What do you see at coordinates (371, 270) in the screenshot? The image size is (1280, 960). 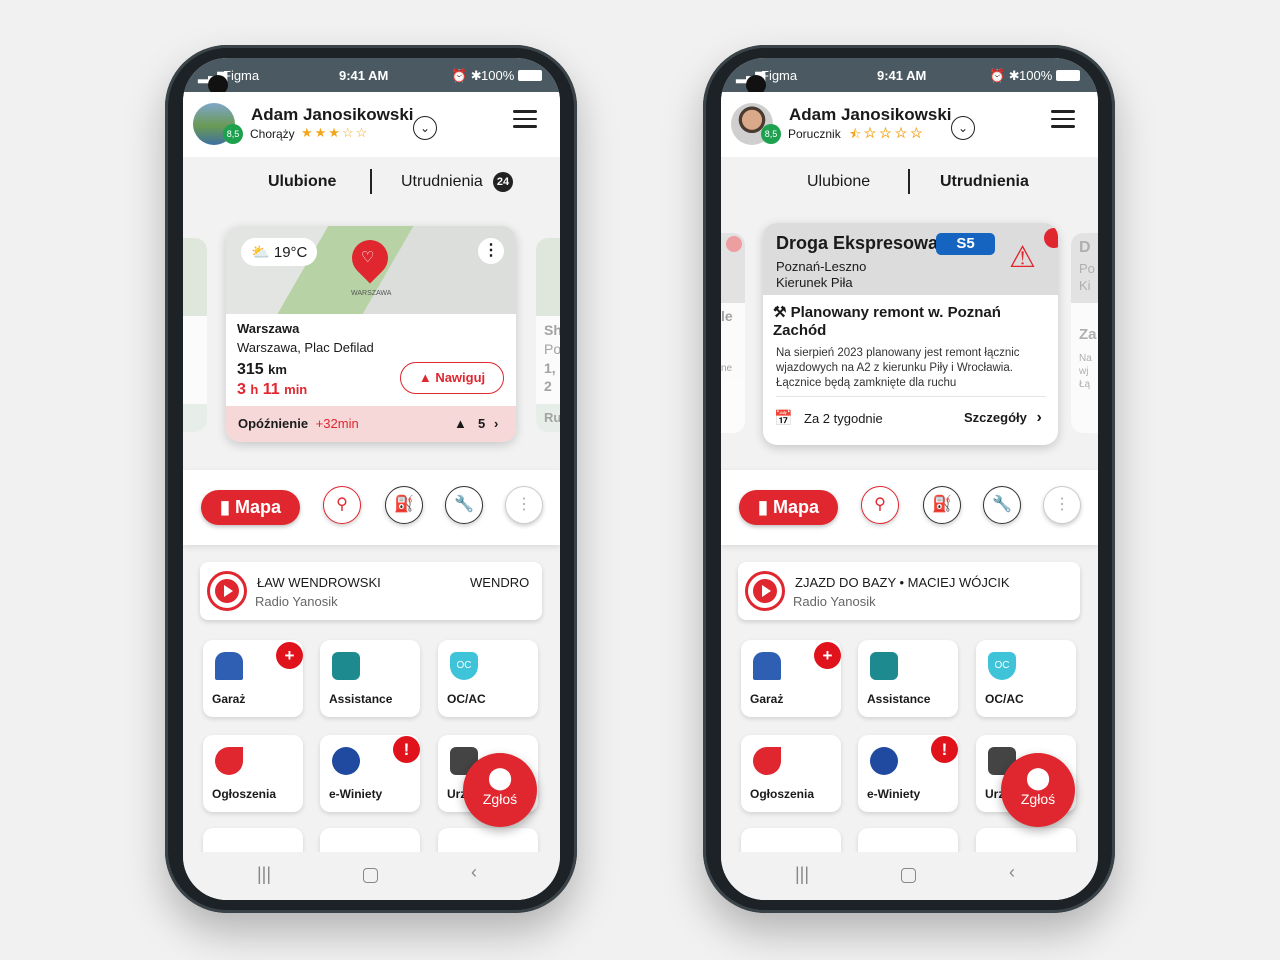 I see `map-preview: ⛅ 19°C ♡ WARSZAWA ⋮` at bounding box center [371, 270].